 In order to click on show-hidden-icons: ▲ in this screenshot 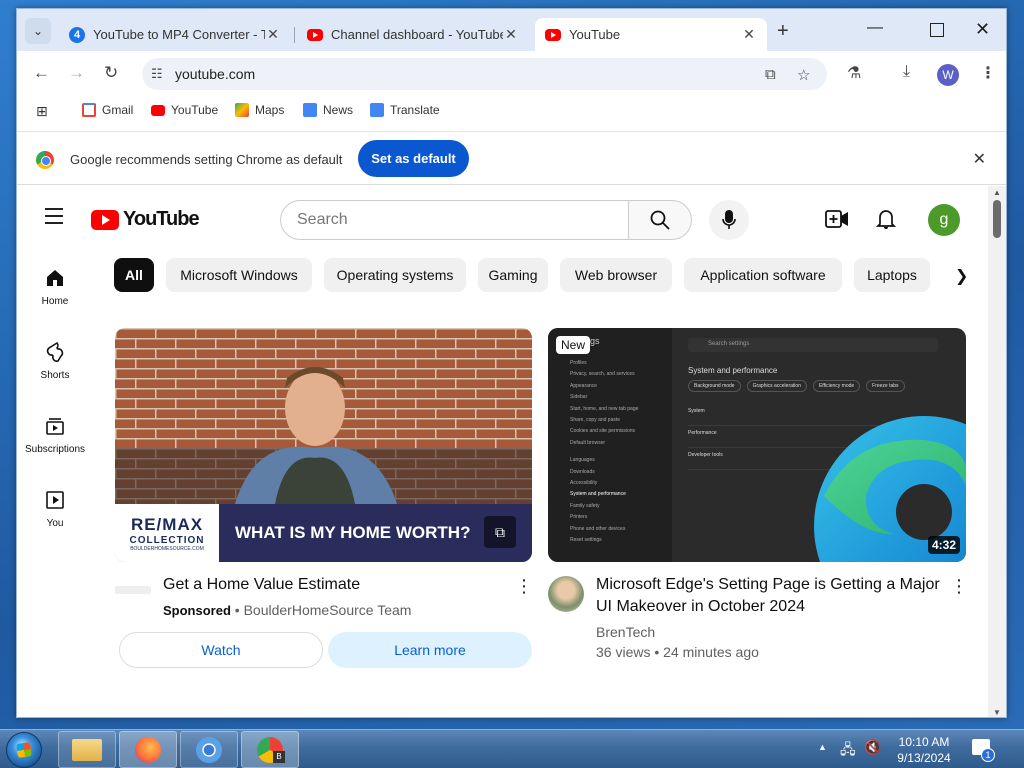, I will do `click(822, 747)`.